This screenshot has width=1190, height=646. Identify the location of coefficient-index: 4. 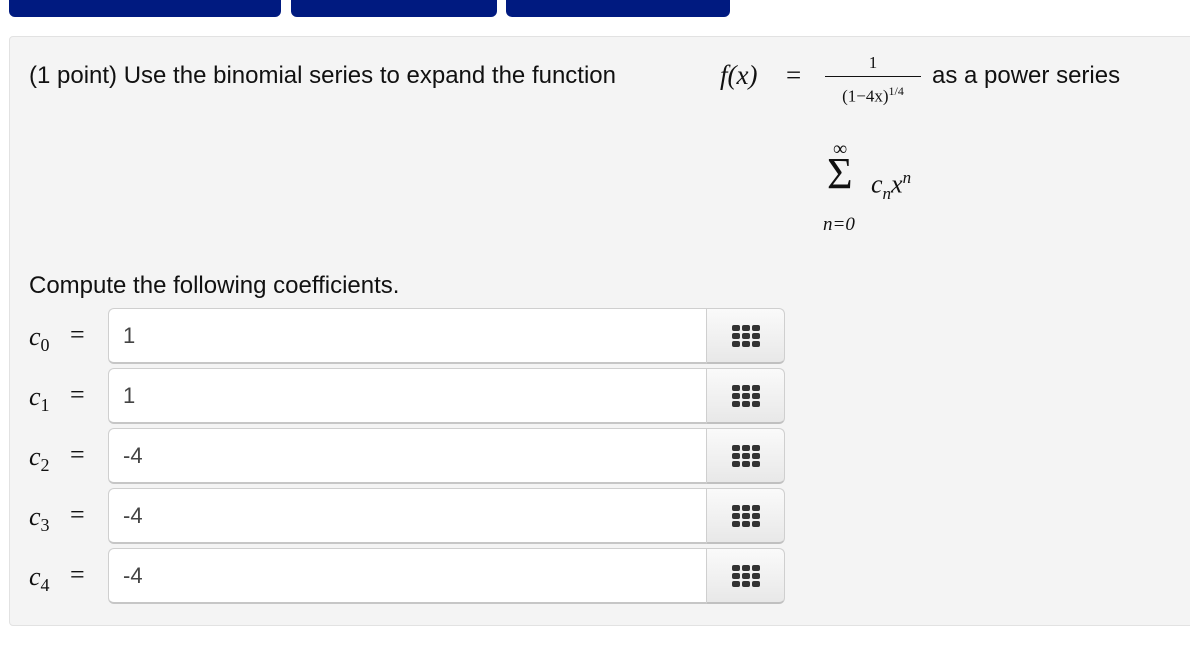
(45, 585).